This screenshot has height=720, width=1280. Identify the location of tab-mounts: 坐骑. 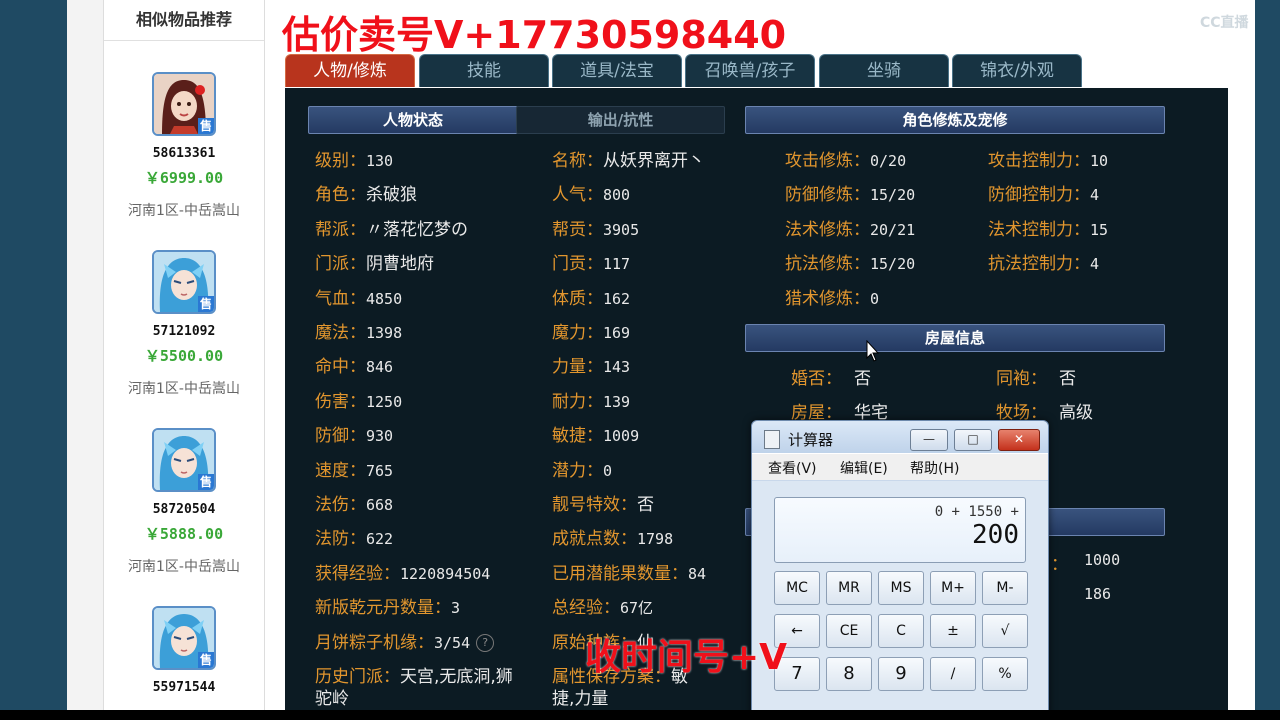
(884, 70).